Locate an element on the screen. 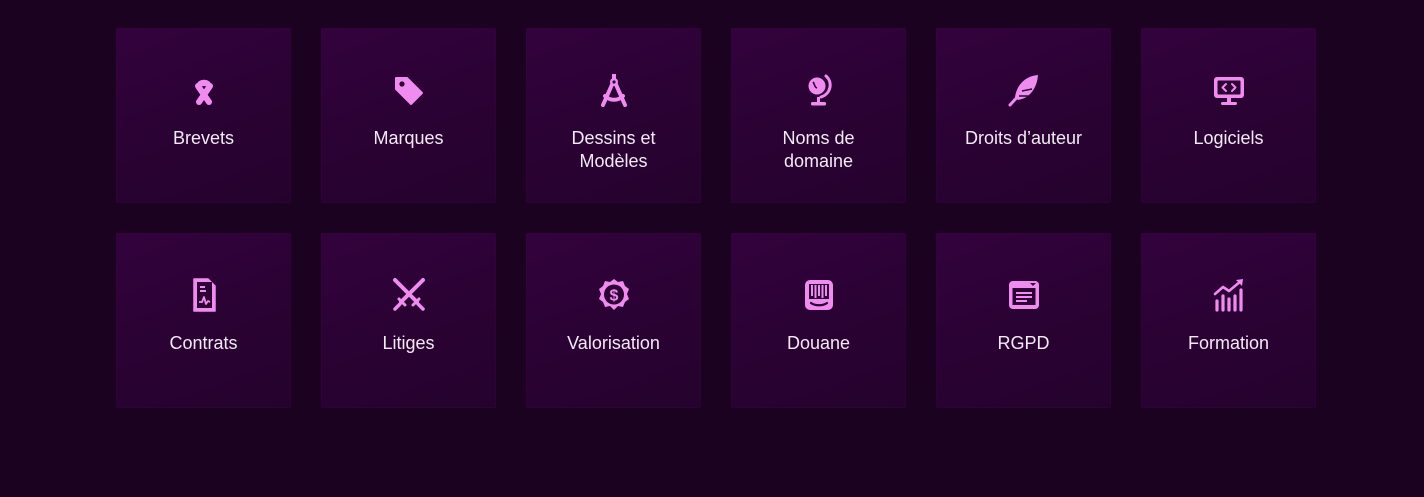 This screenshot has height=497, width=1424. service-tile-douane: Douane is located at coordinates (818, 320).